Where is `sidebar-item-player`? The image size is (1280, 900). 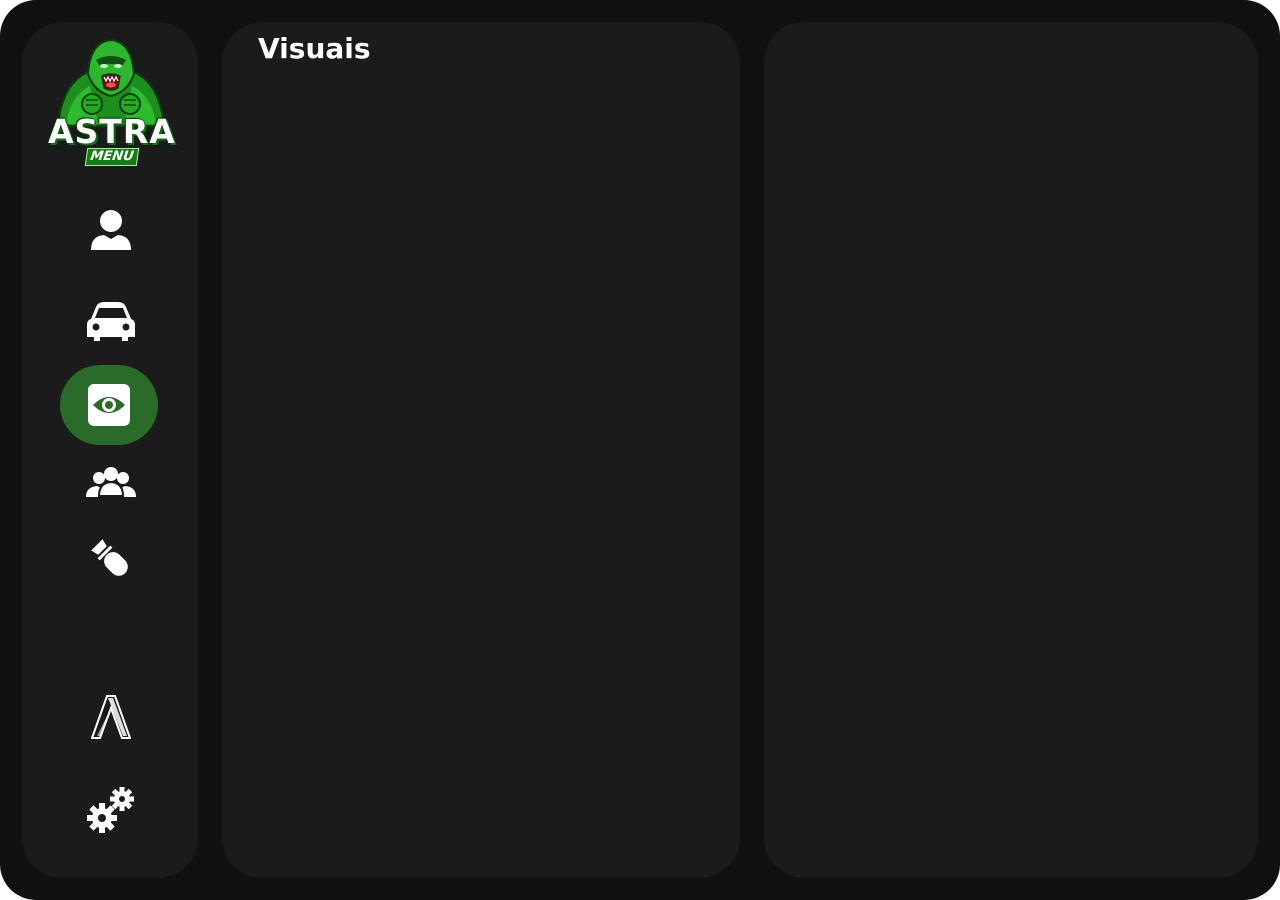 sidebar-item-player is located at coordinates (111, 230).